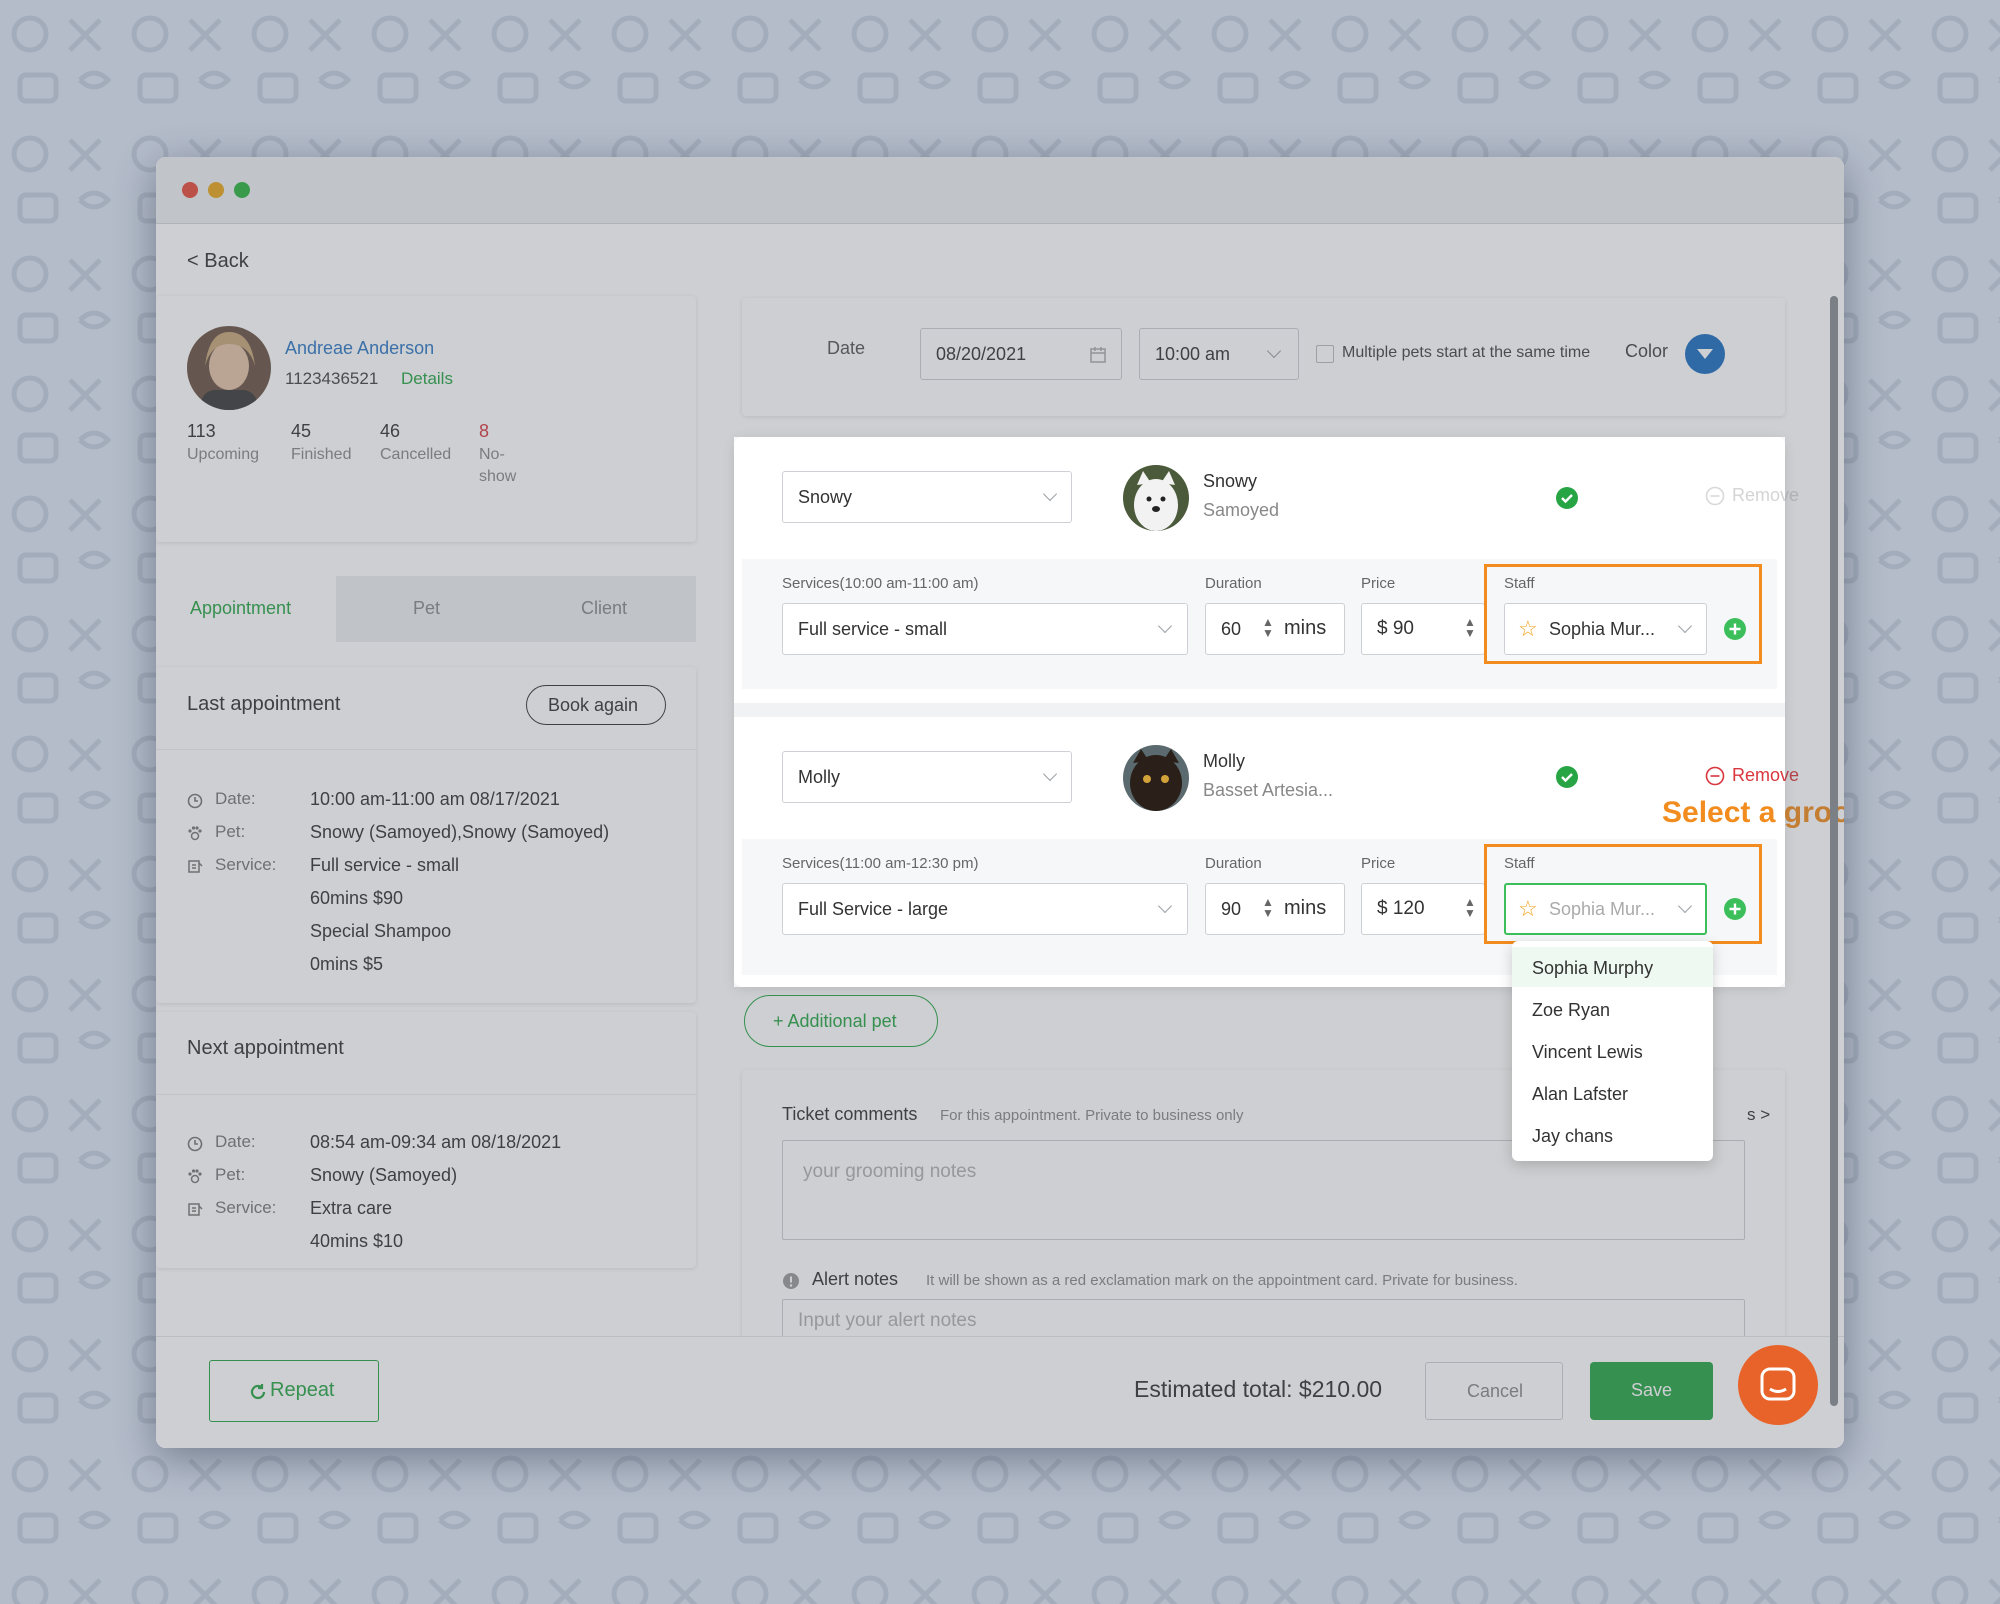 This screenshot has height=1604, width=2000. I want to click on ticket-comments-placeholder: your grooming notes, so click(890, 1171).